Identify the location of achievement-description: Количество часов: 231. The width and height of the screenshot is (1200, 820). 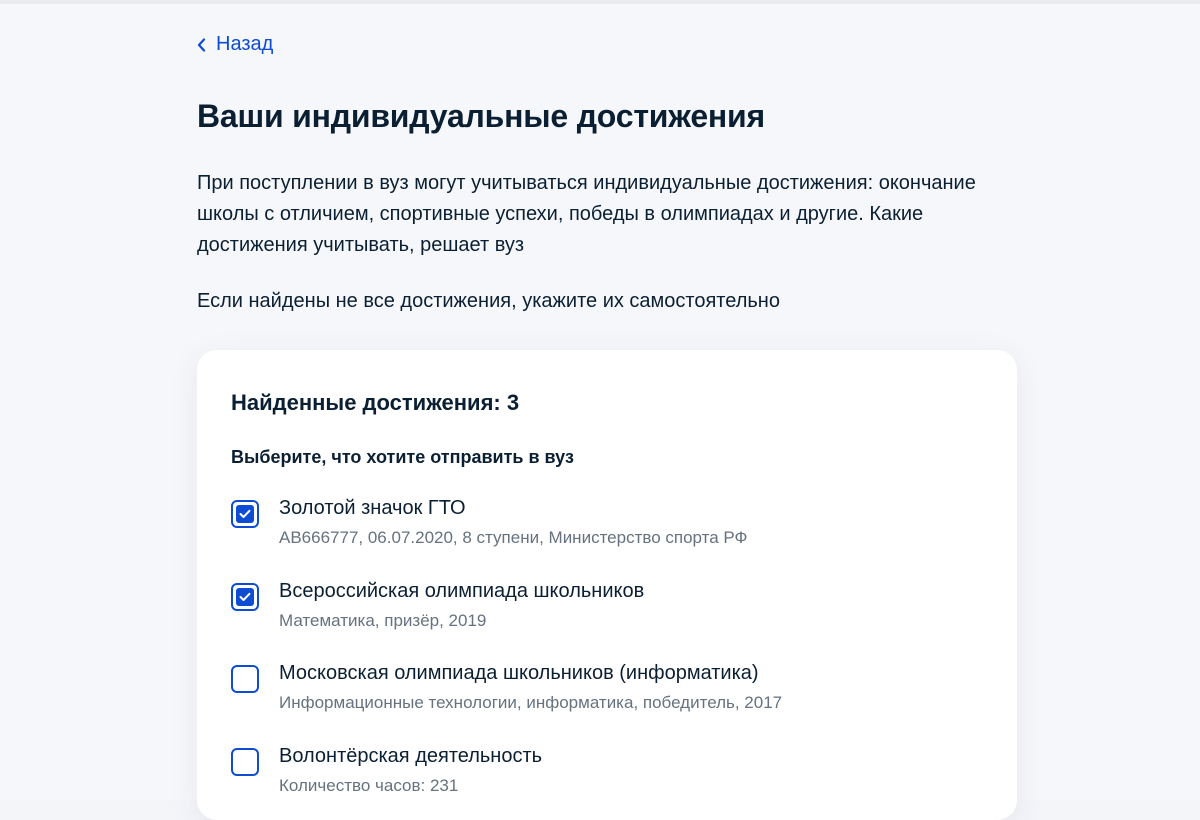
(369, 785).